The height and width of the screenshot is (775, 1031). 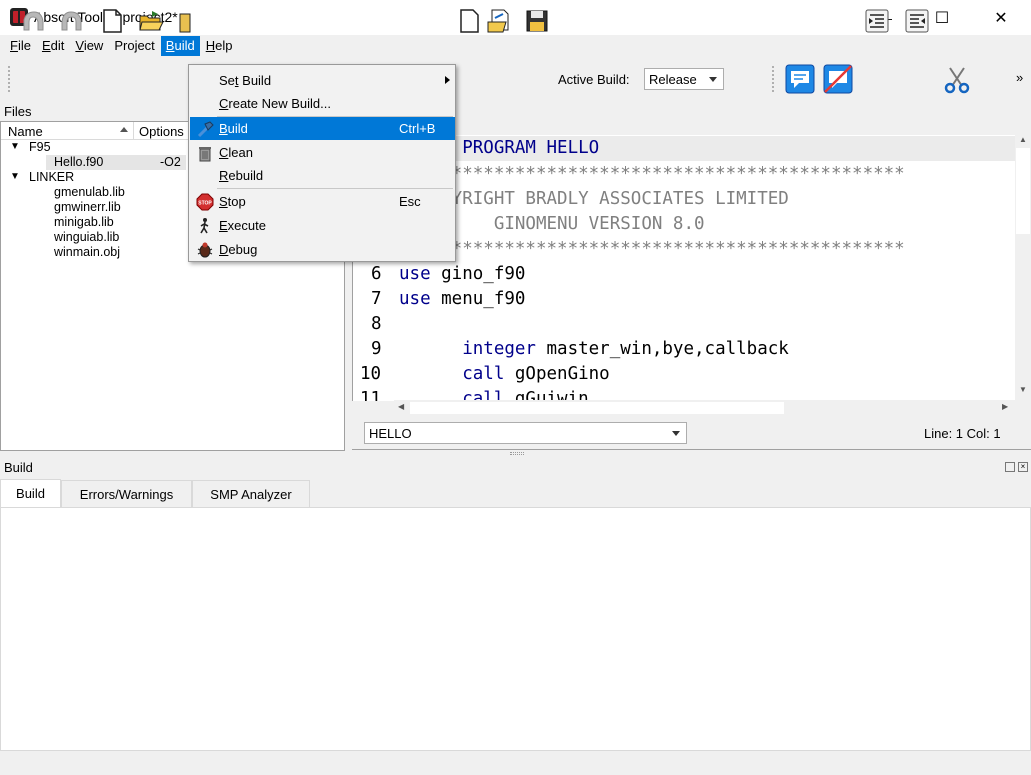 I want to click on menu-item-rebuild: Rebuild, so click(x=322, y=175).